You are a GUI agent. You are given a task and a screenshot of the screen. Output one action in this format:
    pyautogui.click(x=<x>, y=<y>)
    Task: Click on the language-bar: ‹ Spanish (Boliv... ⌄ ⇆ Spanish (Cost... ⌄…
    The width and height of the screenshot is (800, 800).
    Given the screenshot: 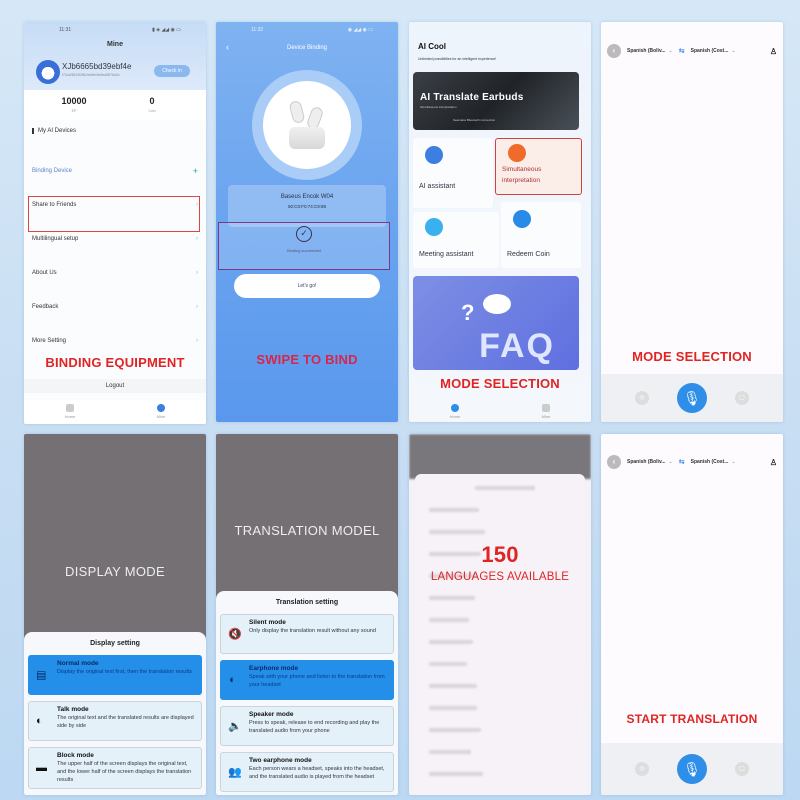 What is the action you would take?
    pyautogui.click(x=692, y=51)
    